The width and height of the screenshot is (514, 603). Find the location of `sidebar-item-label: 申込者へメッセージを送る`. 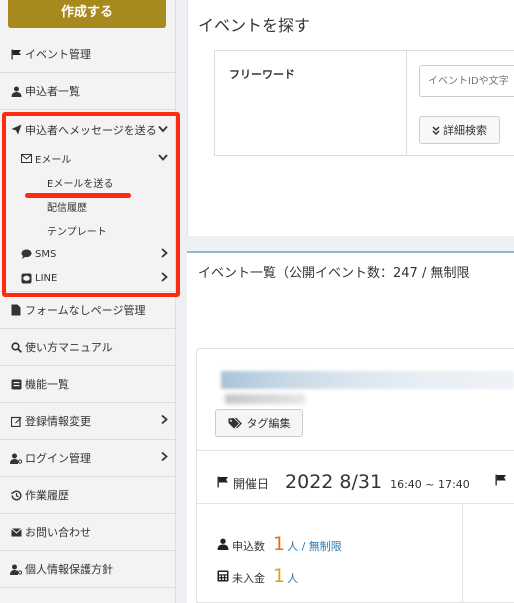

sidebar-item-label: 申込者へメッセージを送る is located at coordinates (91, 130).